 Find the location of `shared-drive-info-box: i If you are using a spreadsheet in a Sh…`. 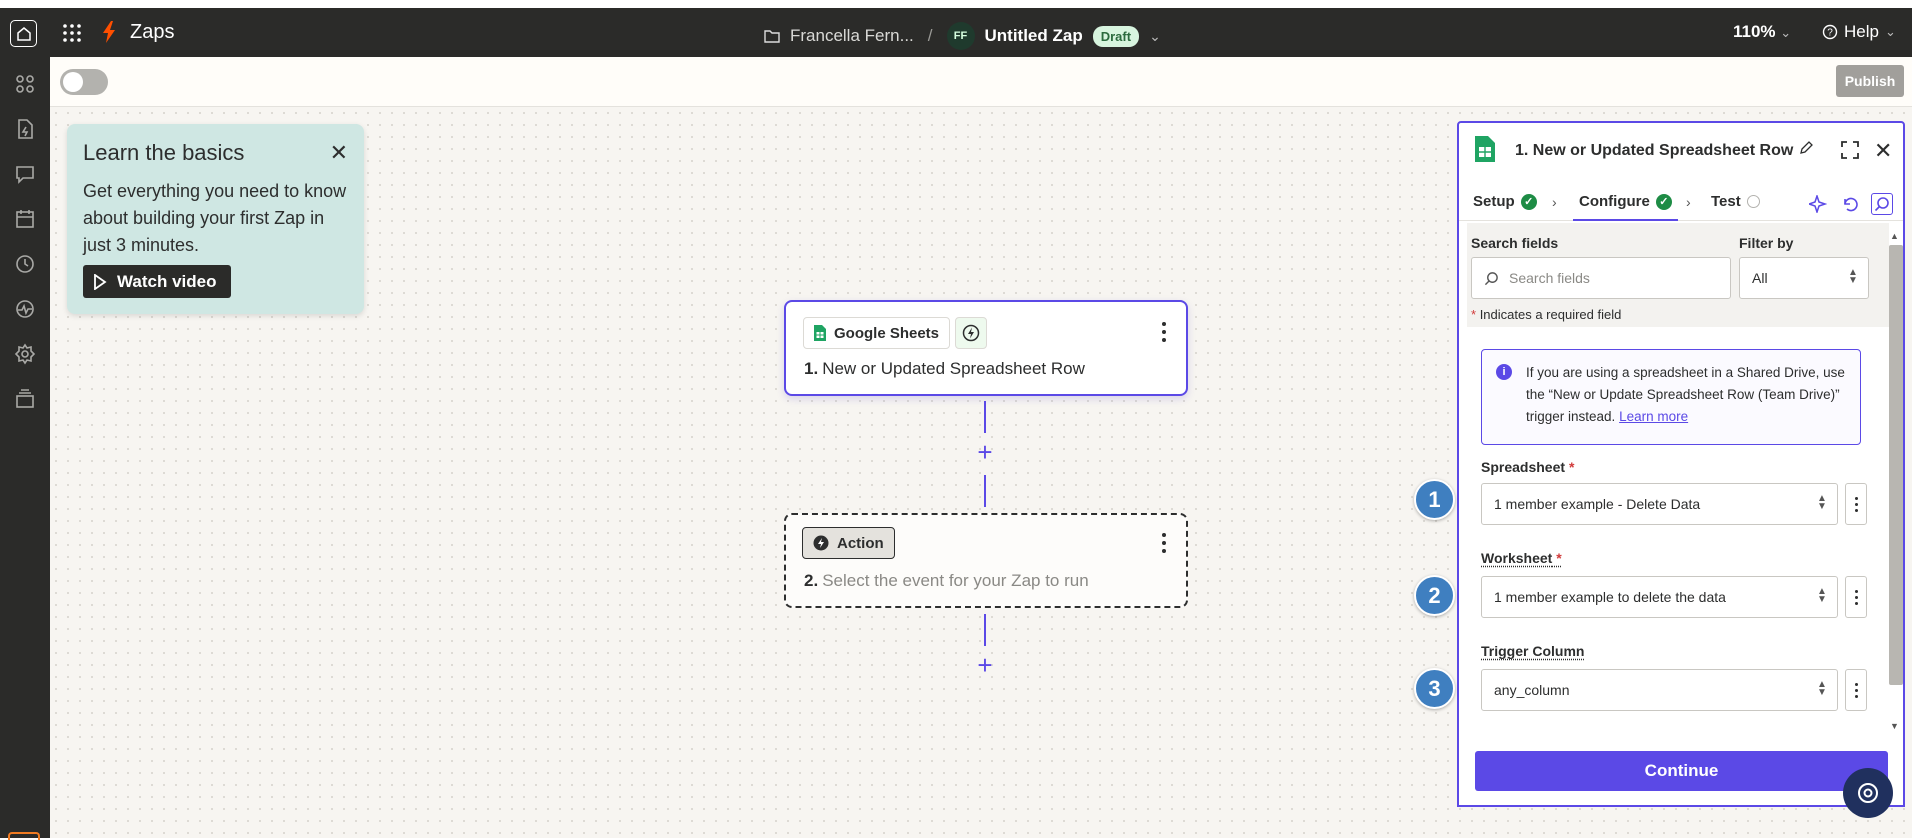

shared-drive-info-box: i If you are using a spreadsheet in a Sh… is located at coordinates (1671, 397).